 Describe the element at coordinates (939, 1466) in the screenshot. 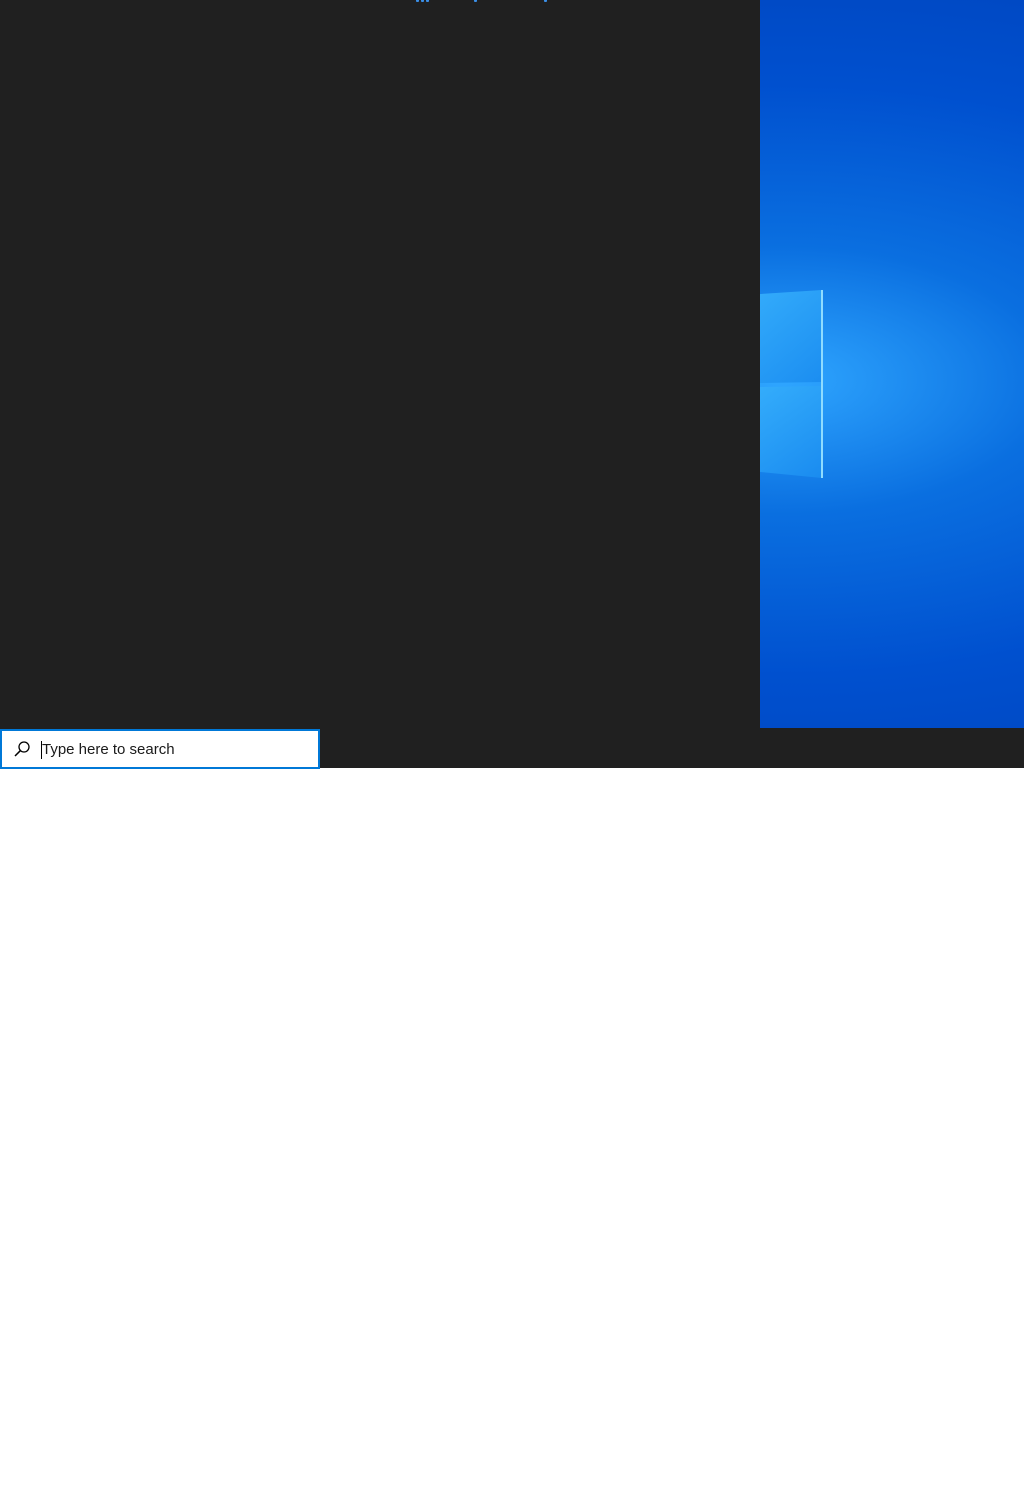

I see `clock-time: 1:07 AM` at that location.